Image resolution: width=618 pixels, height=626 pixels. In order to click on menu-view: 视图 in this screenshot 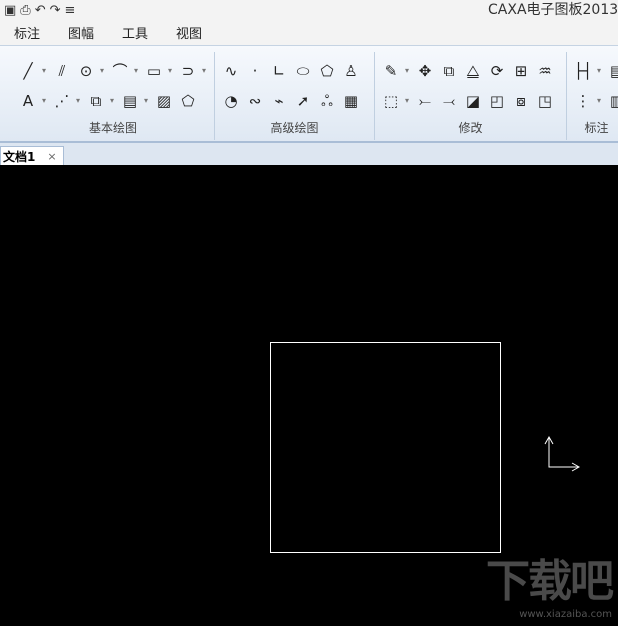, I will do `click(189, 32)`.